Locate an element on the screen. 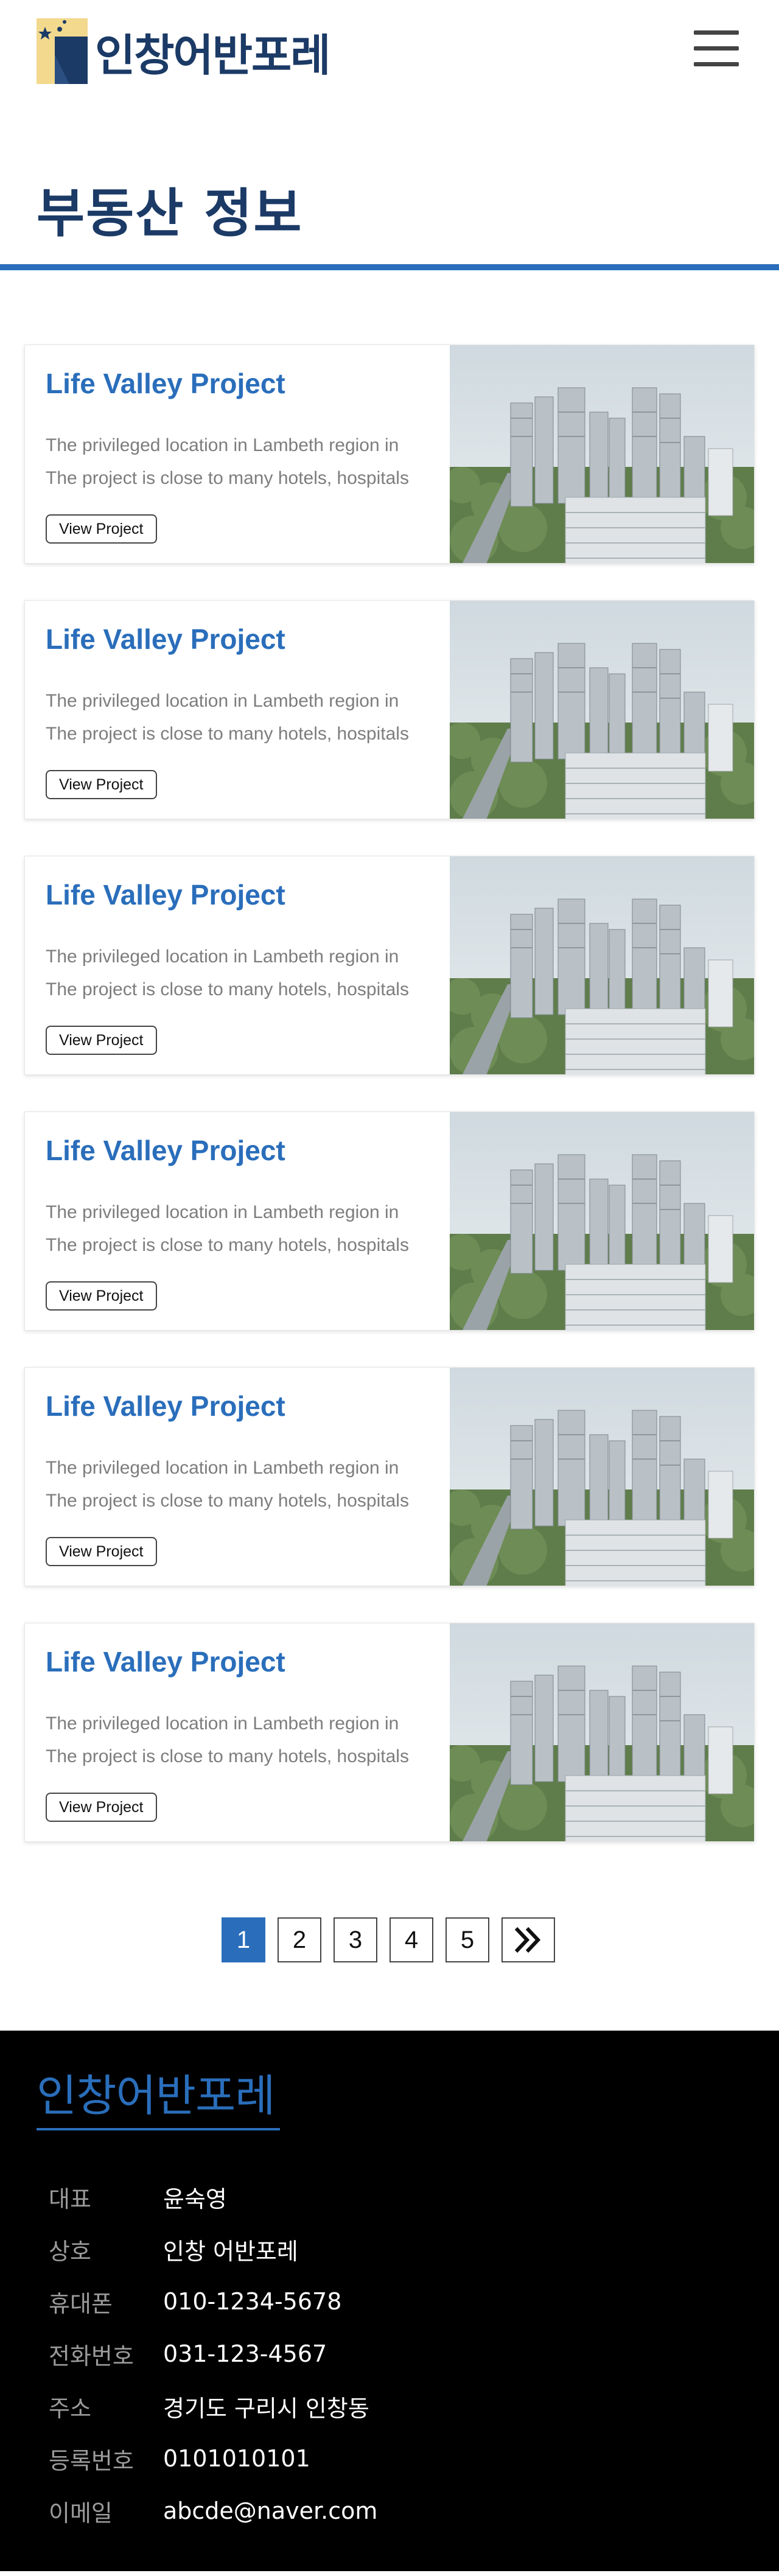 Image resolution: width=779 pixels, height=2576 pixels. info-row: 휴대폰 010-1234-5678 is located at coordinates (213, 2301).